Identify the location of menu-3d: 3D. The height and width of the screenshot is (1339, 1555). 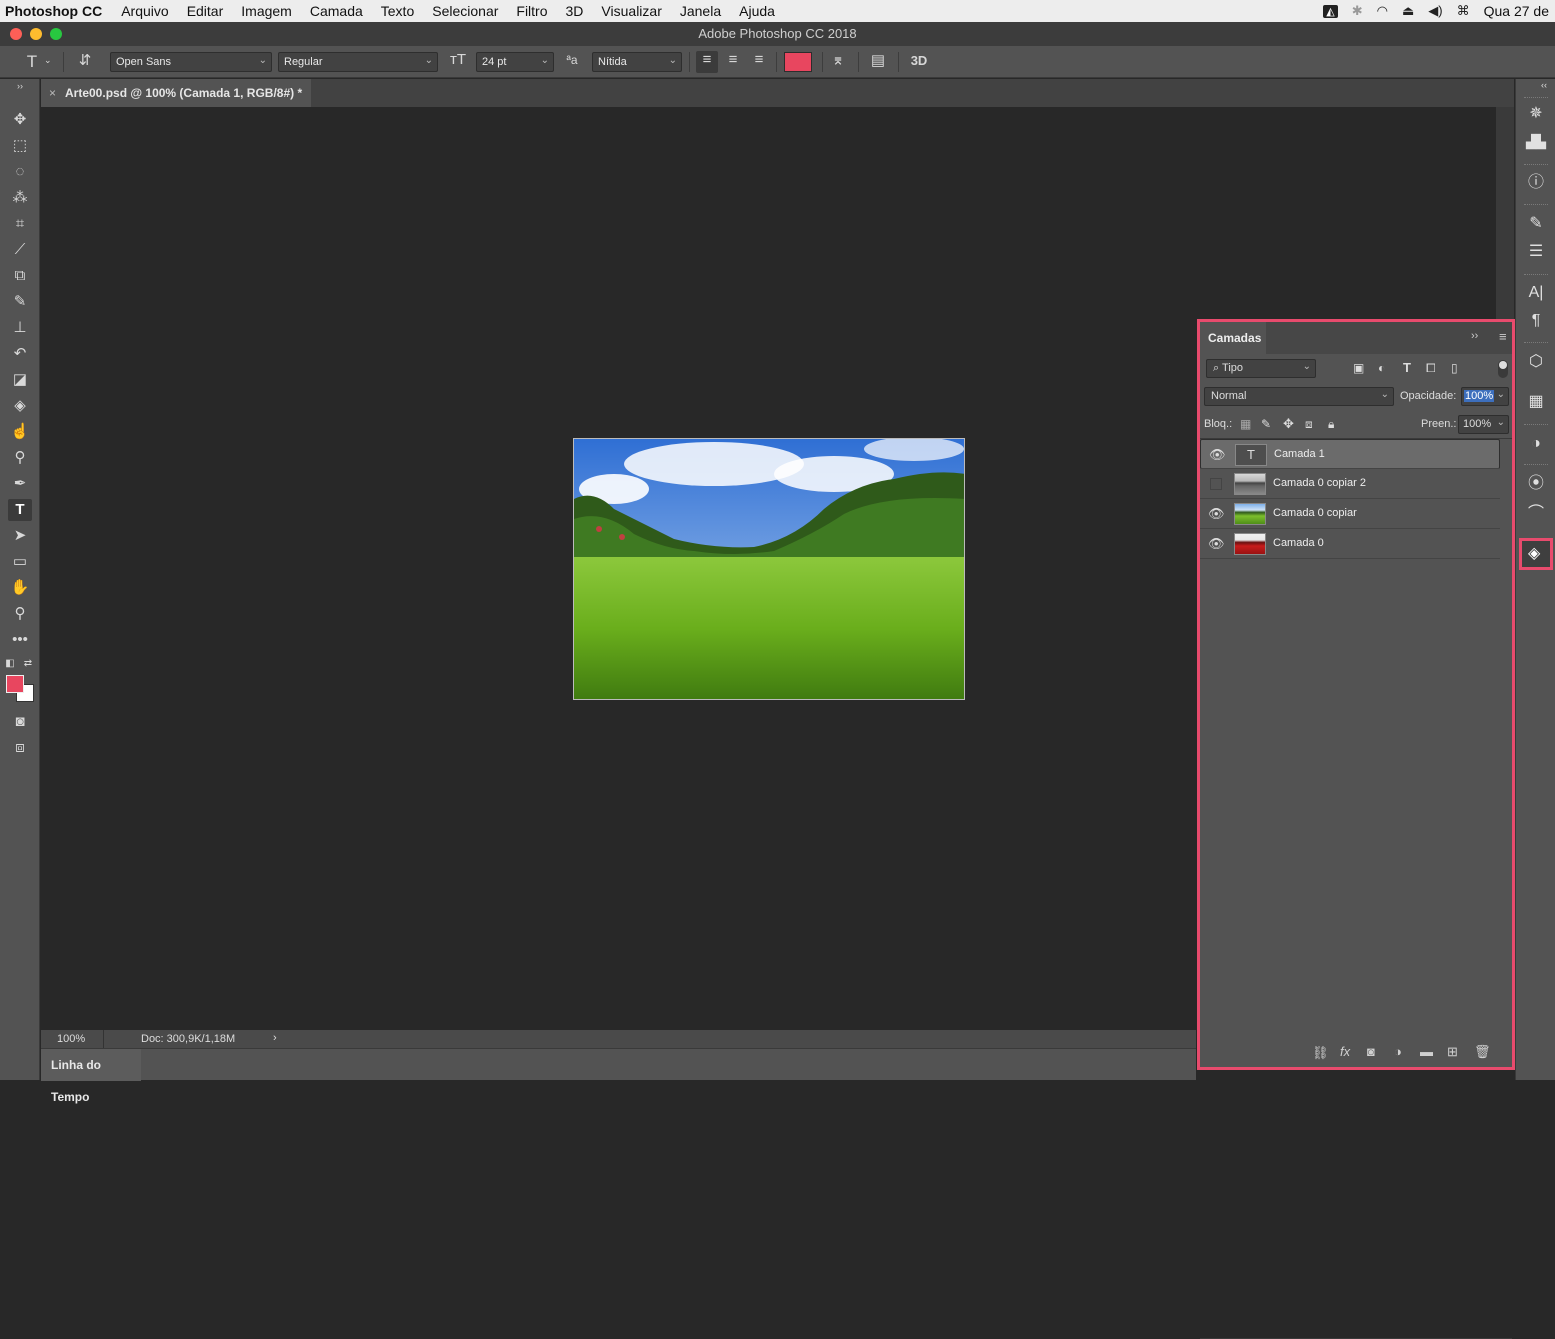
(575, 11).